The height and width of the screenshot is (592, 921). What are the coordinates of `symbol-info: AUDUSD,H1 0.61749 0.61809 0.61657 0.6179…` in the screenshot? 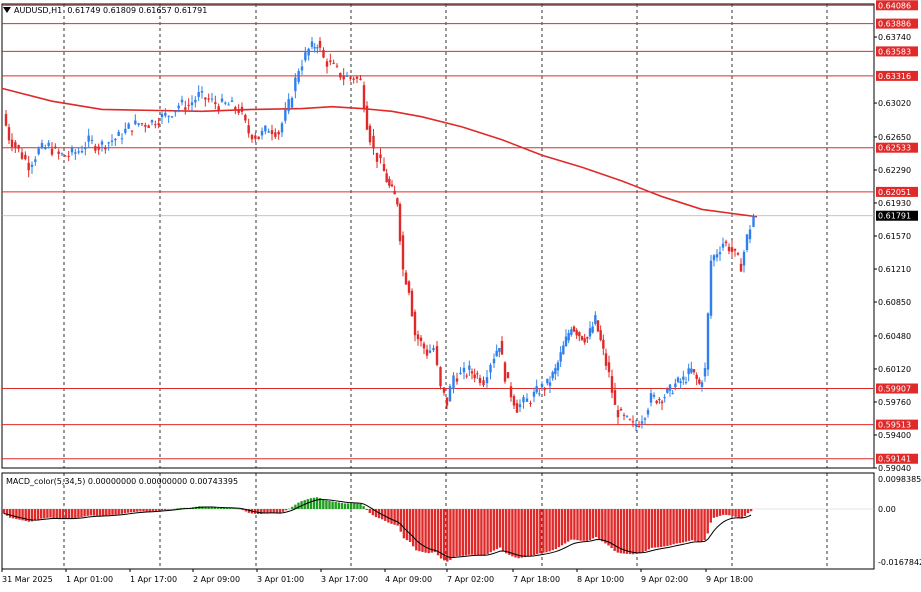 It's located at (105, 10).